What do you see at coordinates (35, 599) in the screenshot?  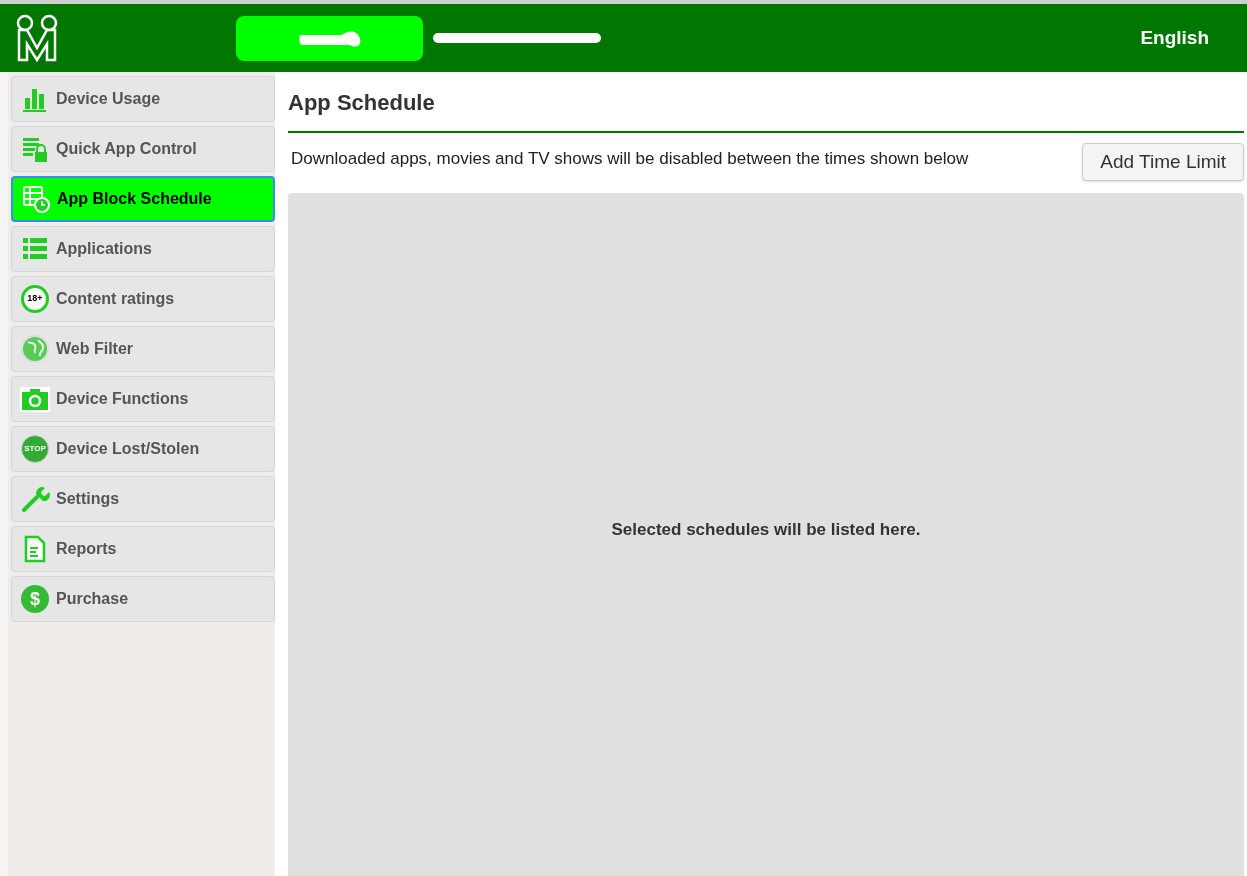 I see `dollar-icon: $` at bounding box center [35, 599].